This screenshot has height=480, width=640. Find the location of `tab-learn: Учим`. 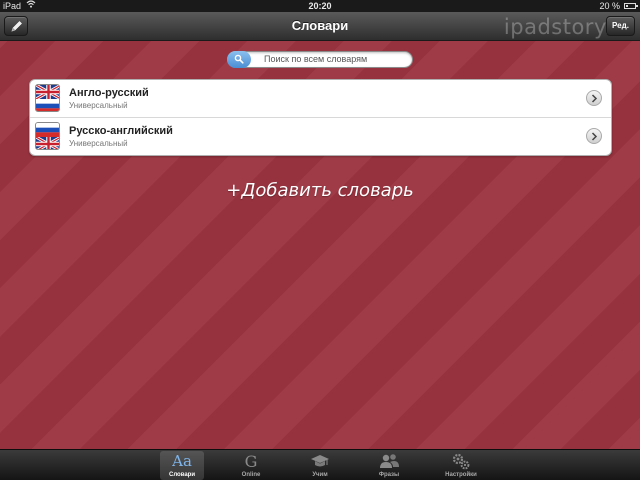

tab-learn: Учим is located at coordinates (320, 465).